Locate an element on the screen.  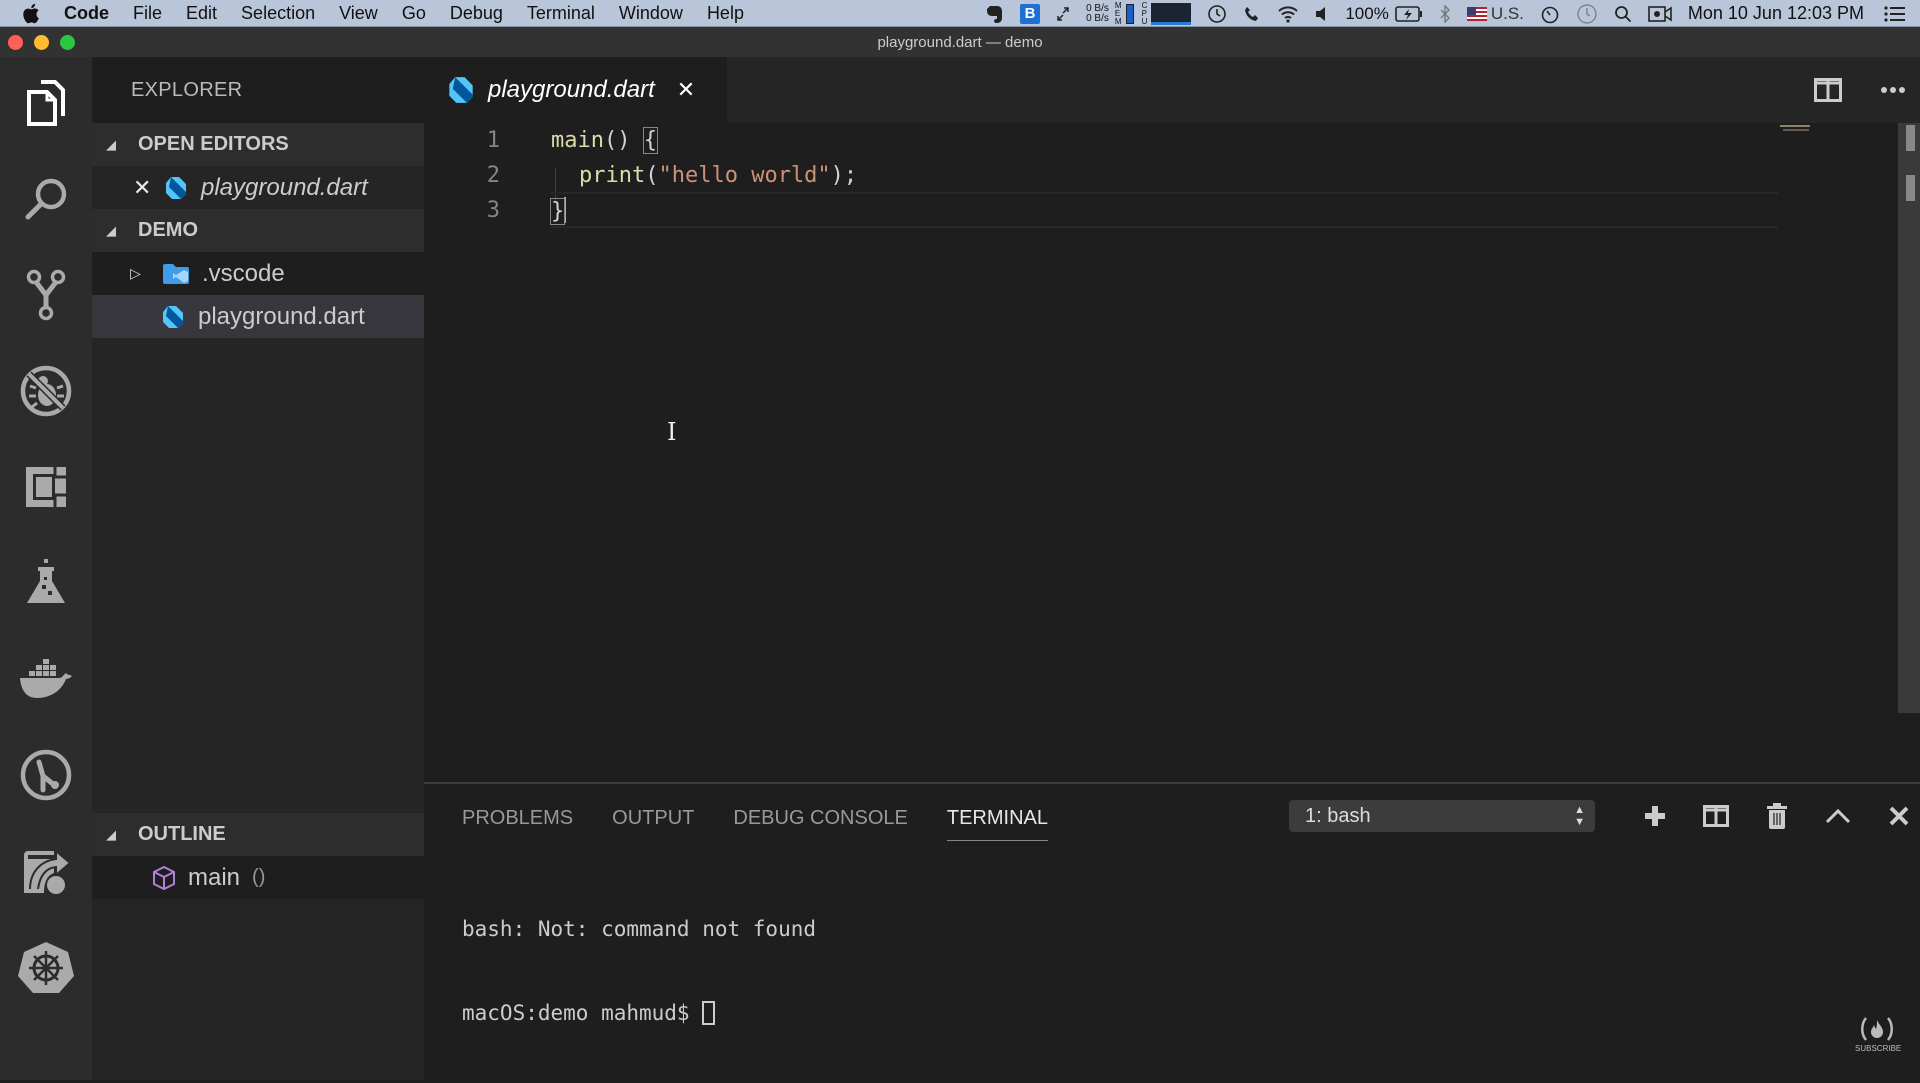
close-panel-icon is located at coordinates (1894, 816).